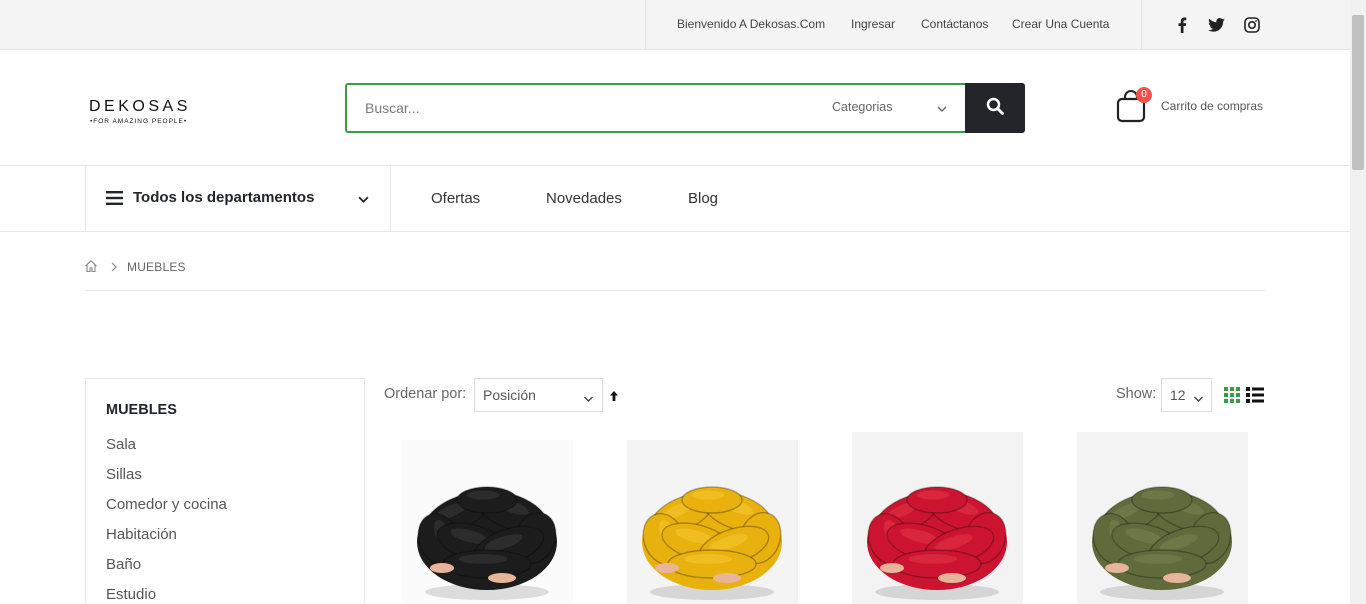 The height and width of the screenshot is (604, 1366). I want to click on search-button, so click(995, 108).